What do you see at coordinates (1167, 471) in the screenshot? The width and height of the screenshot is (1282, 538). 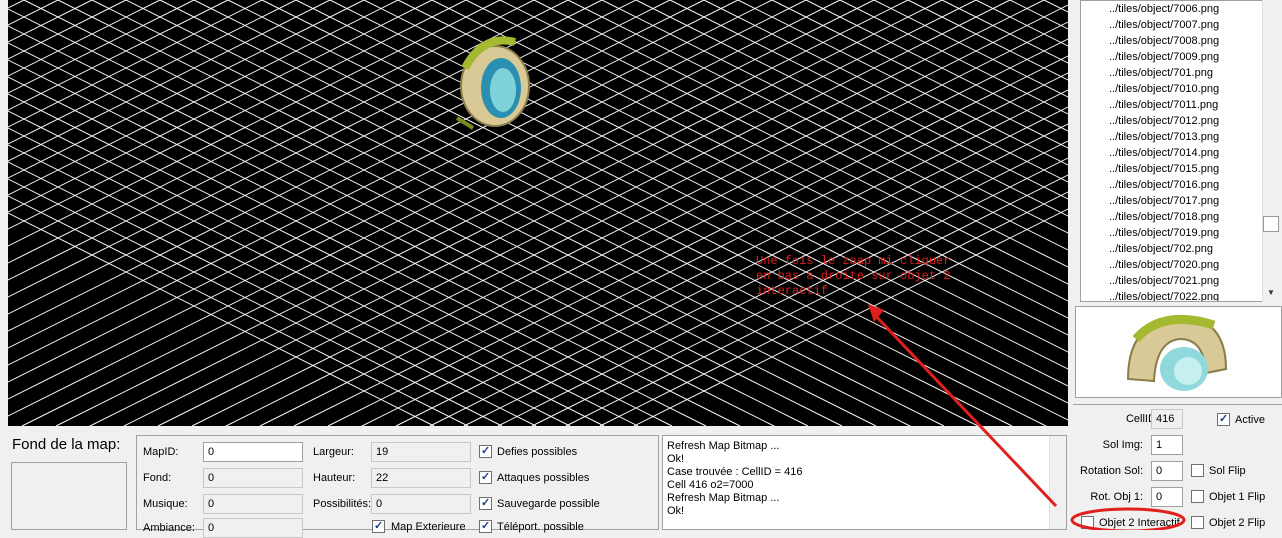 I see `rotation-sol-field: 0` at bounding box center [1167, 471].